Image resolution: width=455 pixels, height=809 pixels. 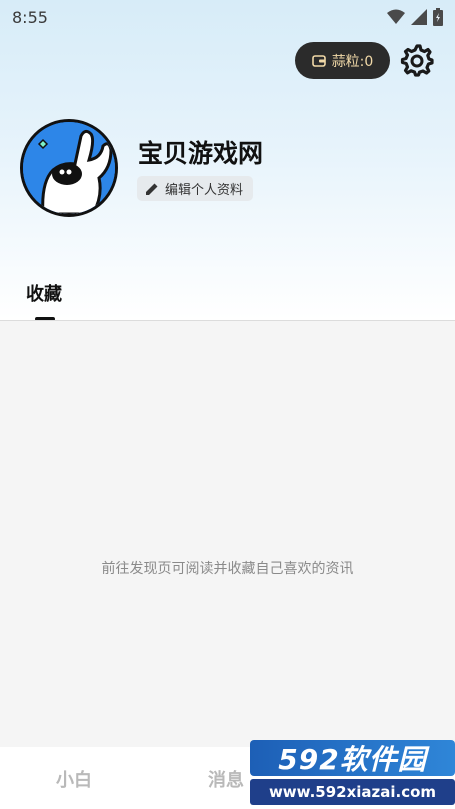 What do you see at coordinates (419, 17) in the screenshot?
I see `signal-icon` at bounding box center [419, 17].